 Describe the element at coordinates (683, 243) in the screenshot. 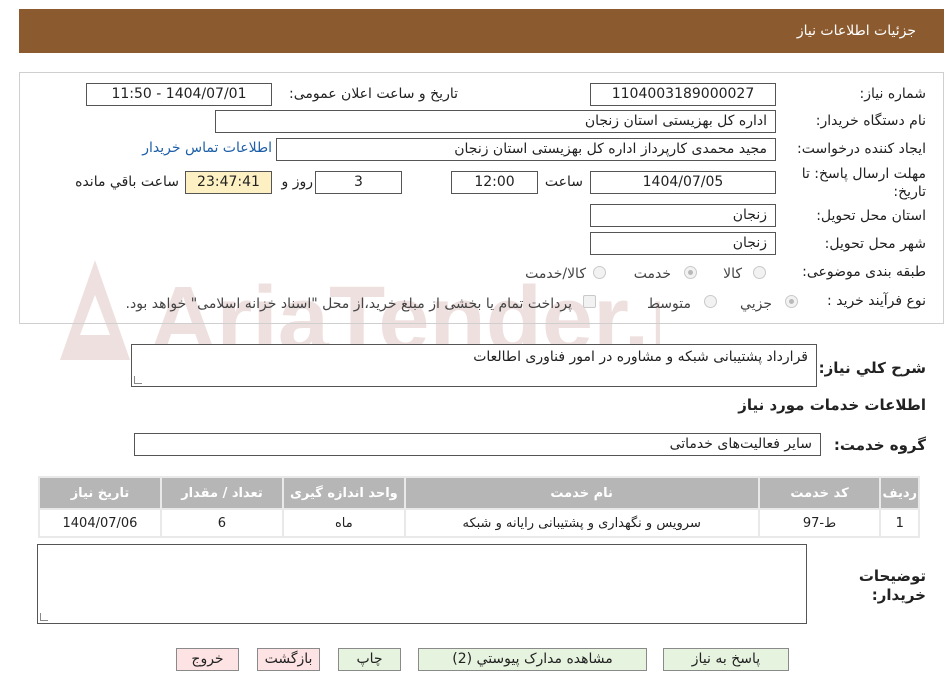

I see `city-field: زنجان` at that location.